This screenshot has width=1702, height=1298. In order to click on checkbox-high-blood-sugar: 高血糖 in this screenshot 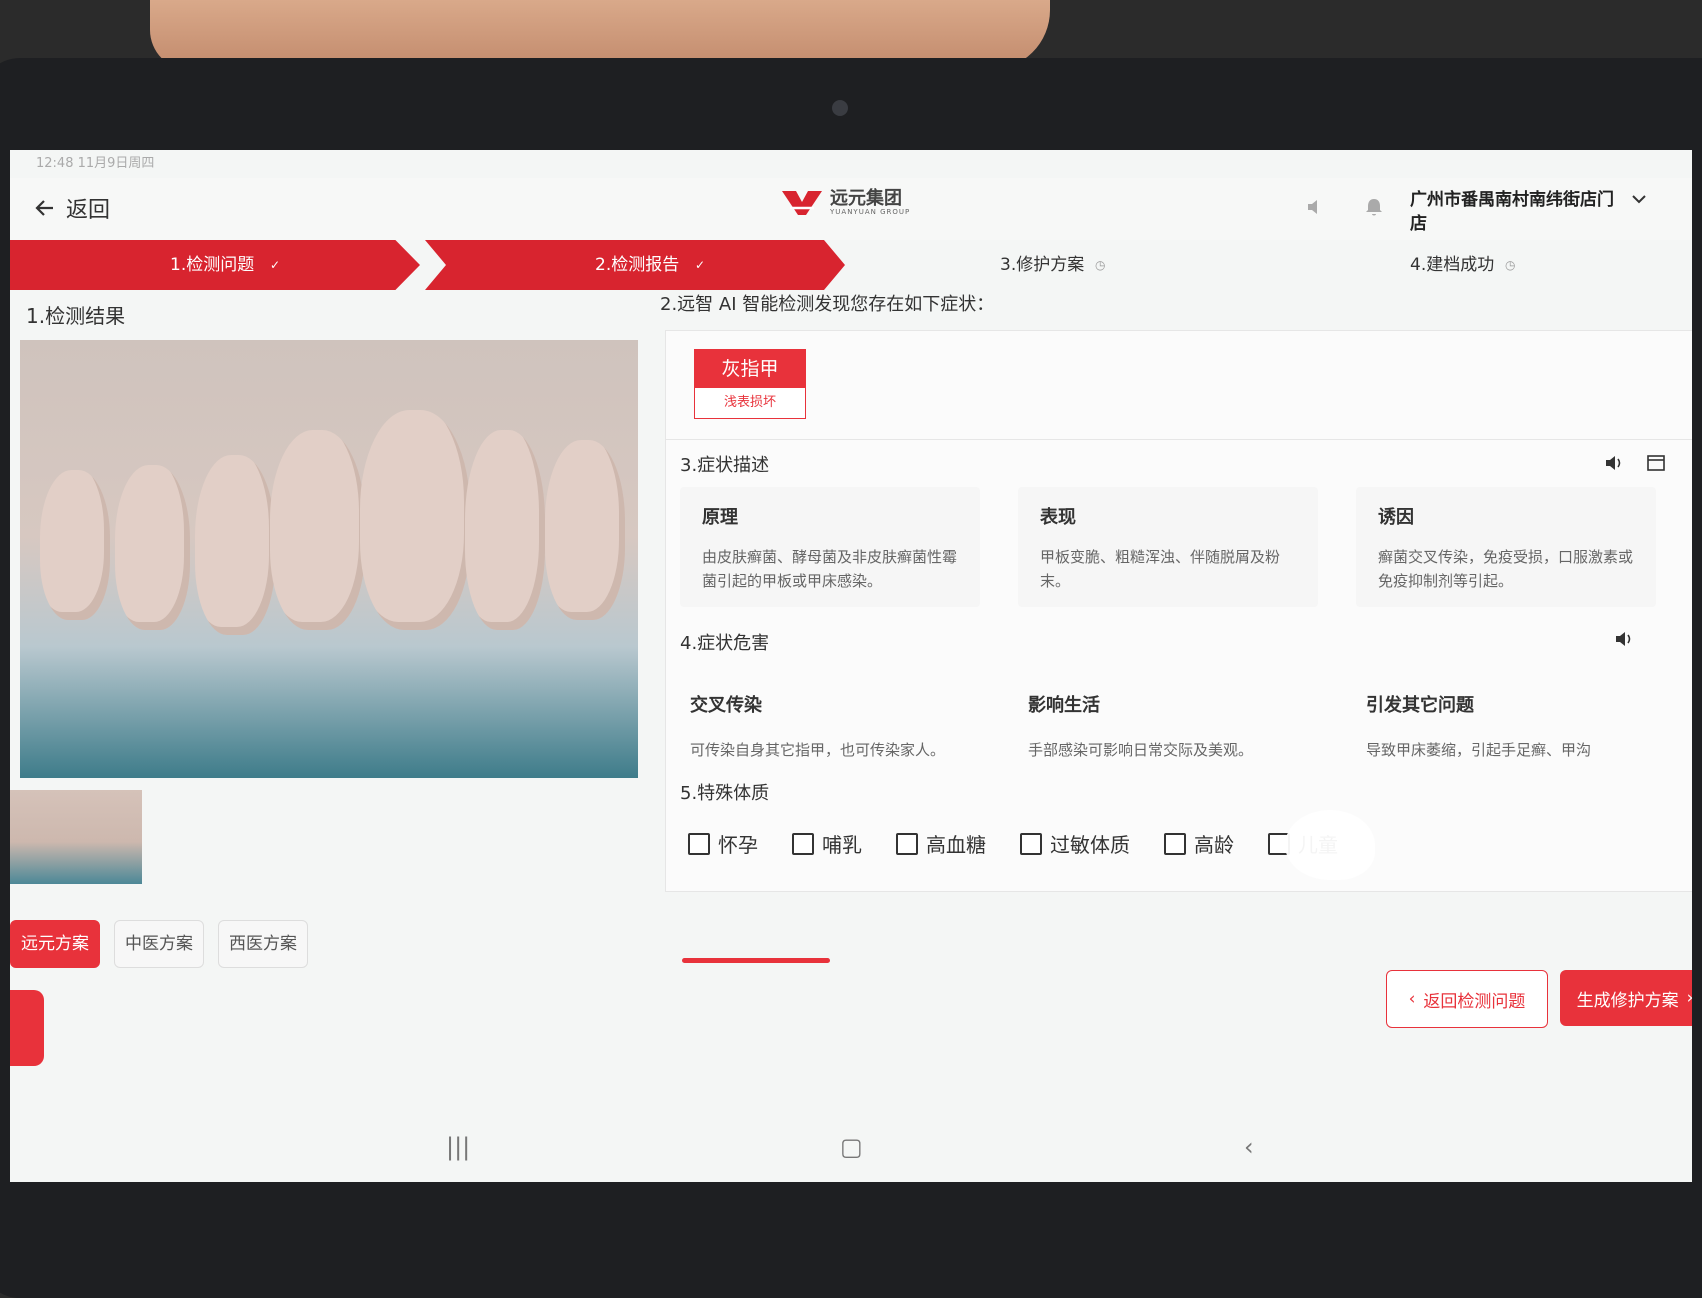, I will do `click(941, 843)`.